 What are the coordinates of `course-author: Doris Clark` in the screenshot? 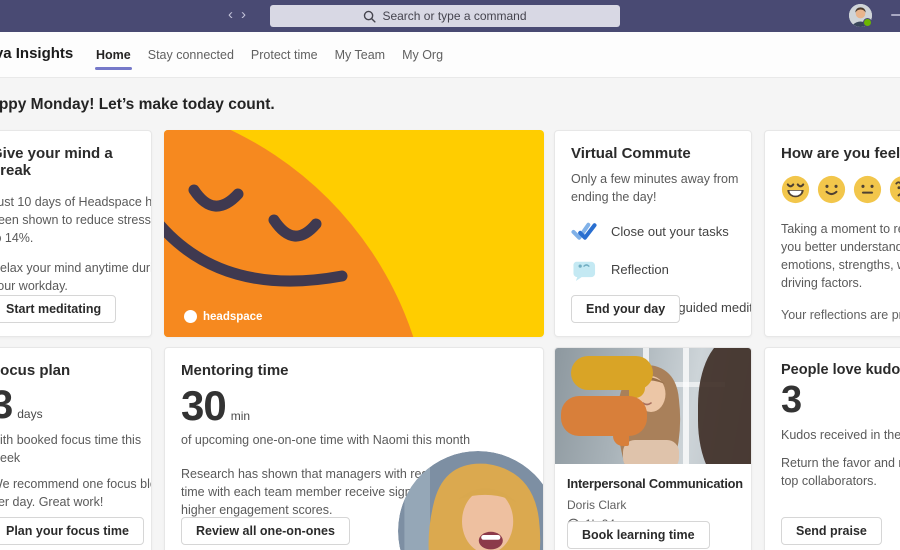 It's located at (597, 505).